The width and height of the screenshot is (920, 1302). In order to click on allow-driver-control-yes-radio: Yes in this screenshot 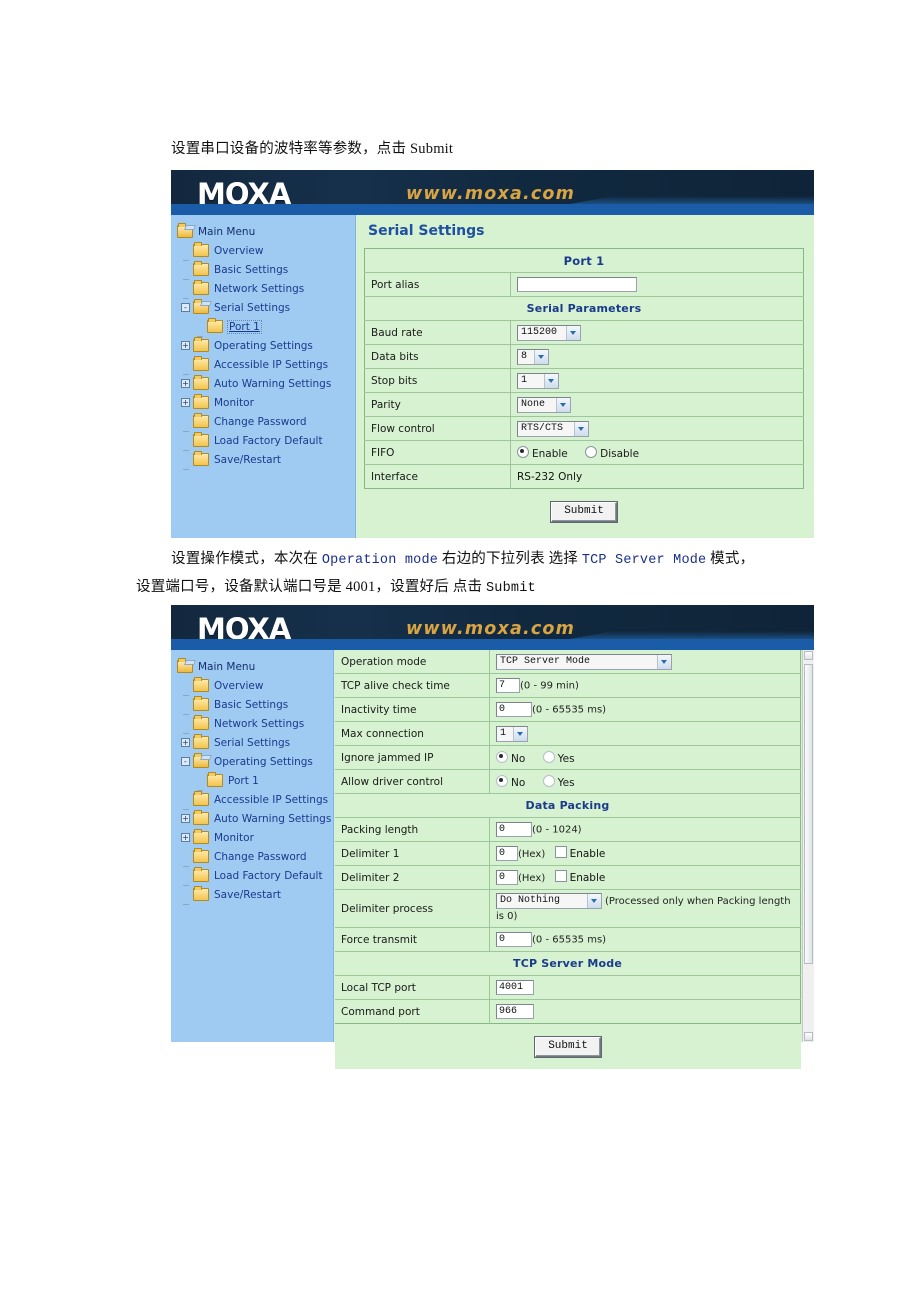, I will do `click(558, 781)`.